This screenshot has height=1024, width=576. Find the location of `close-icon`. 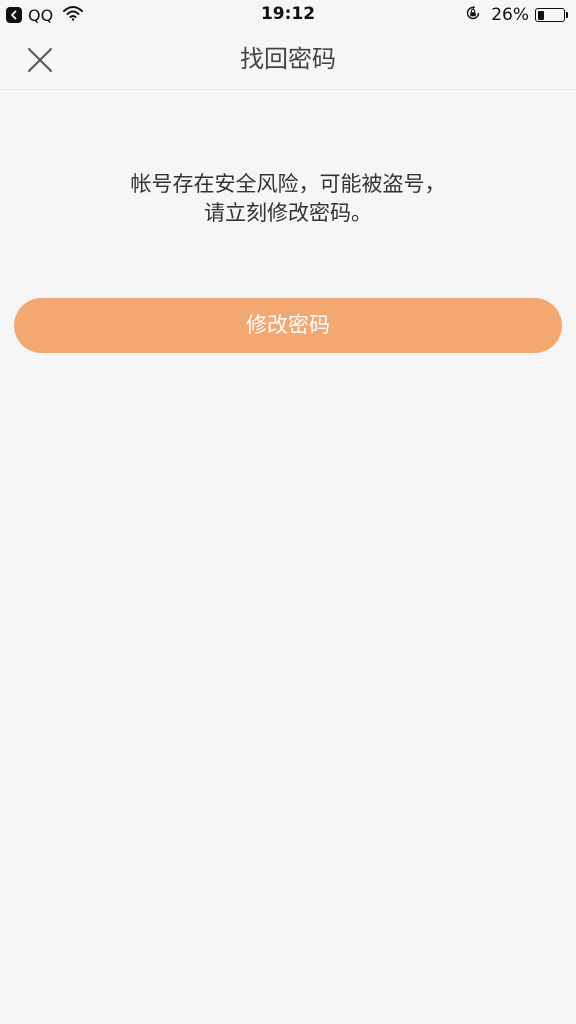

close-icon is located at coordinates (40, 60).